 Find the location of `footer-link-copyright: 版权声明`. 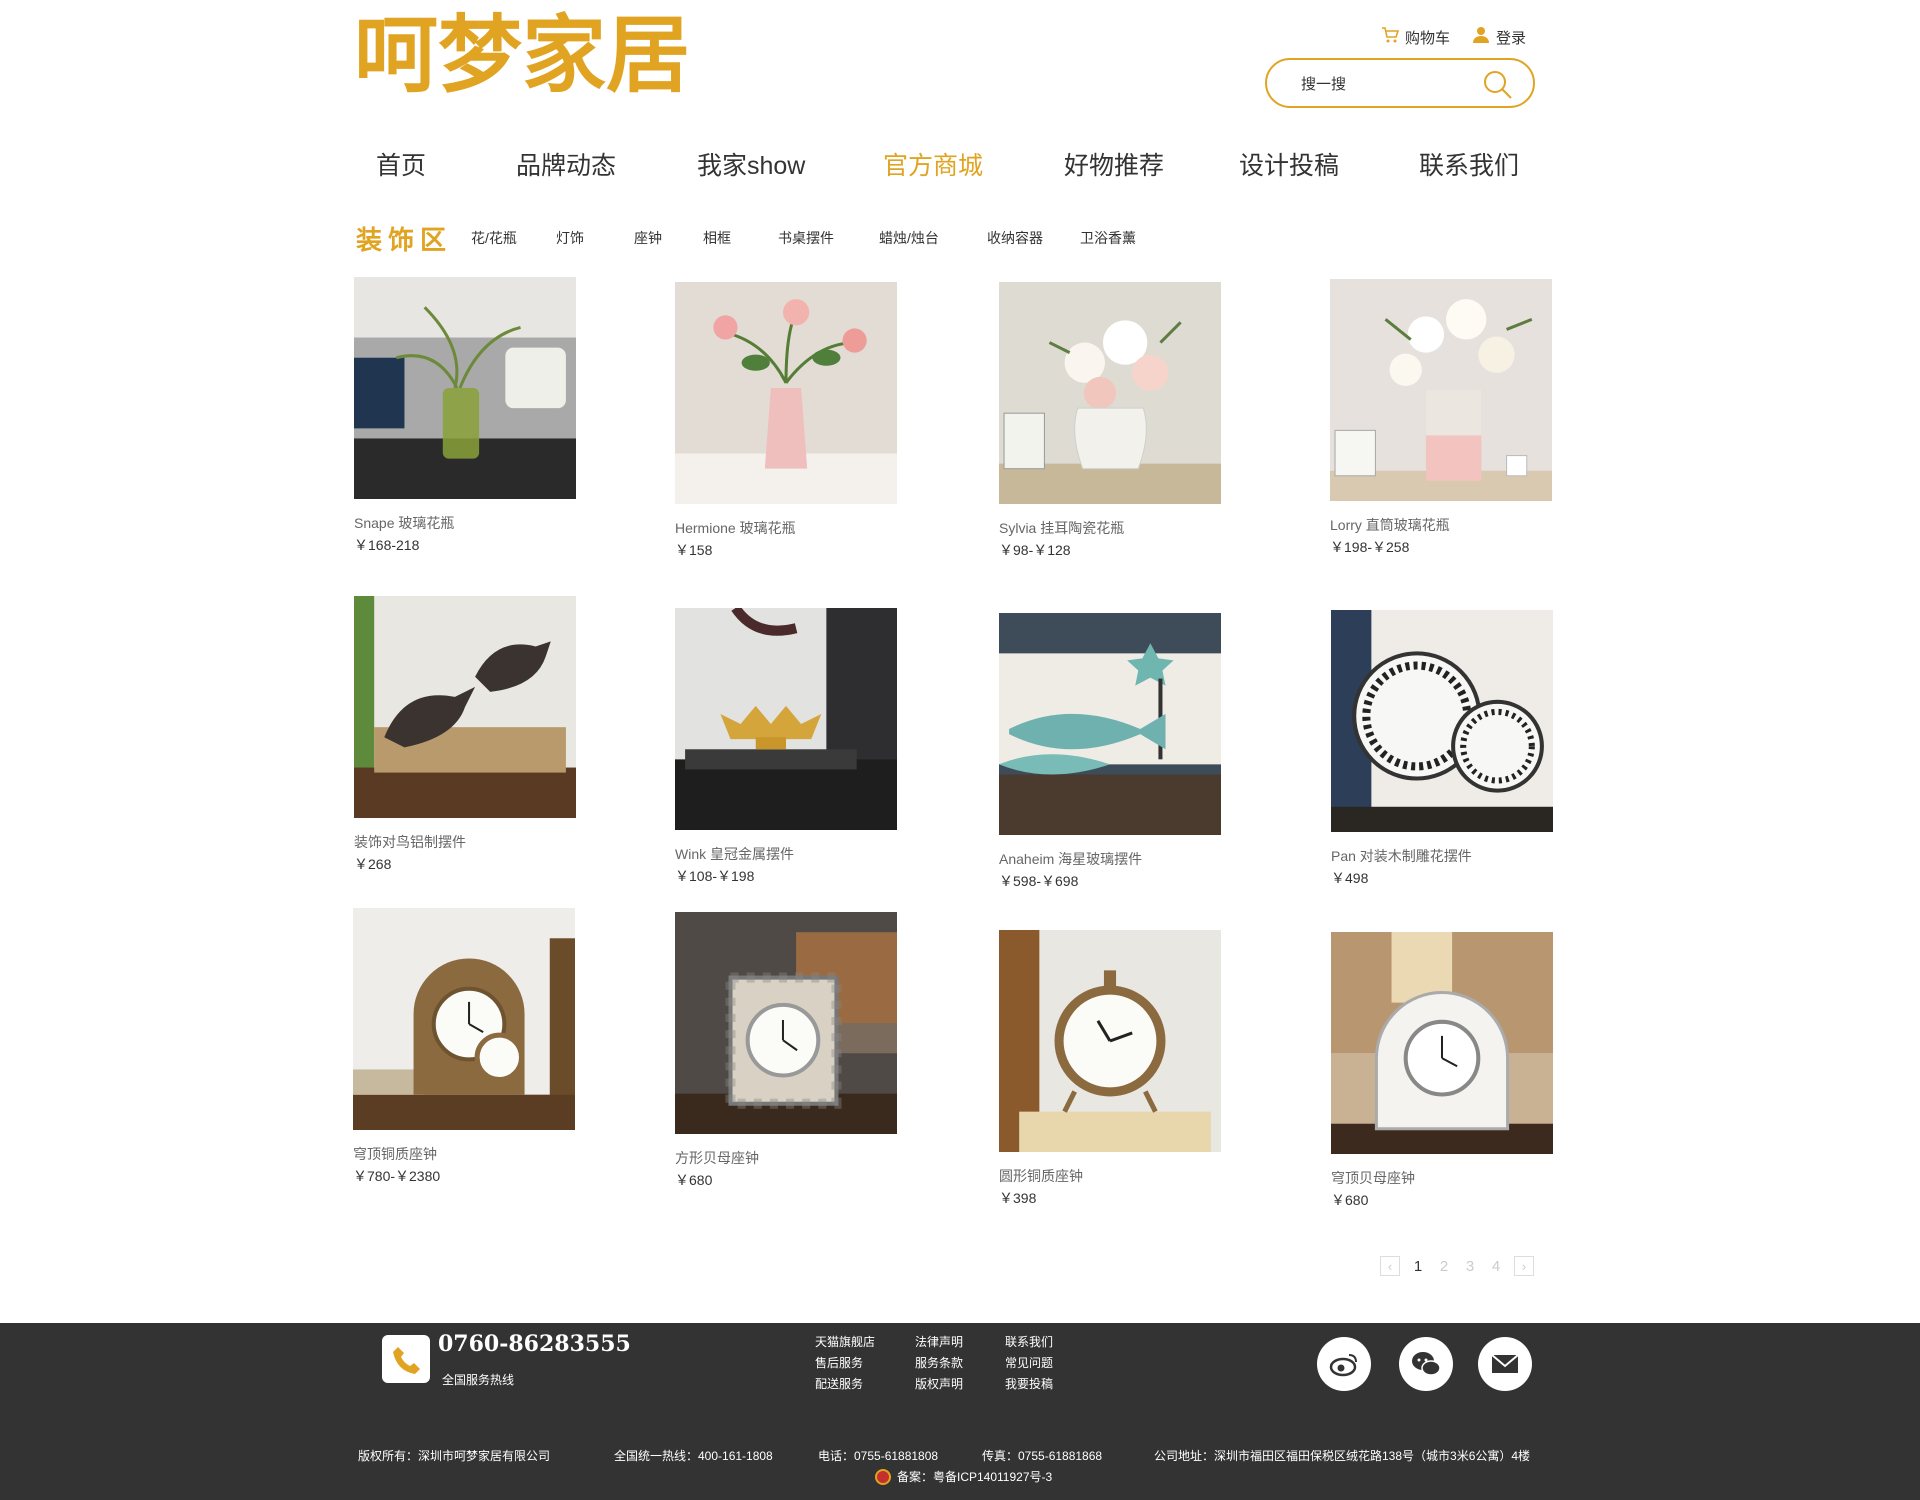

footer-link-copyright: 版权声明 is located at coordinates (960, 1383).